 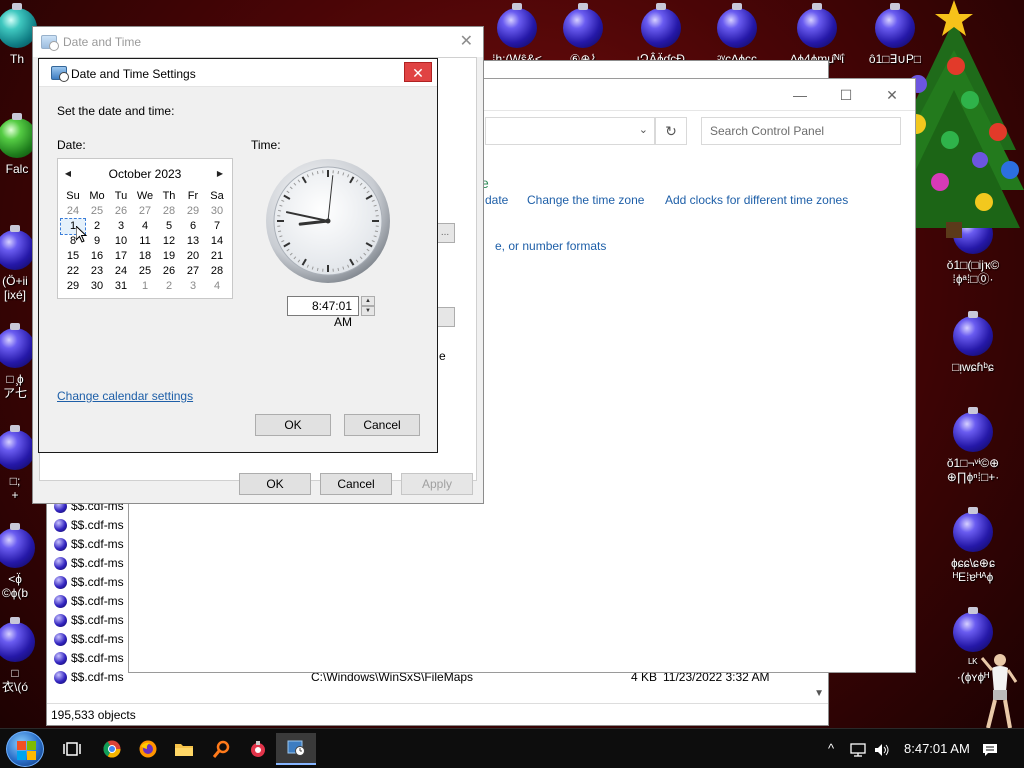 I want to click on close-button: ✕, so click(x=418, y=72).